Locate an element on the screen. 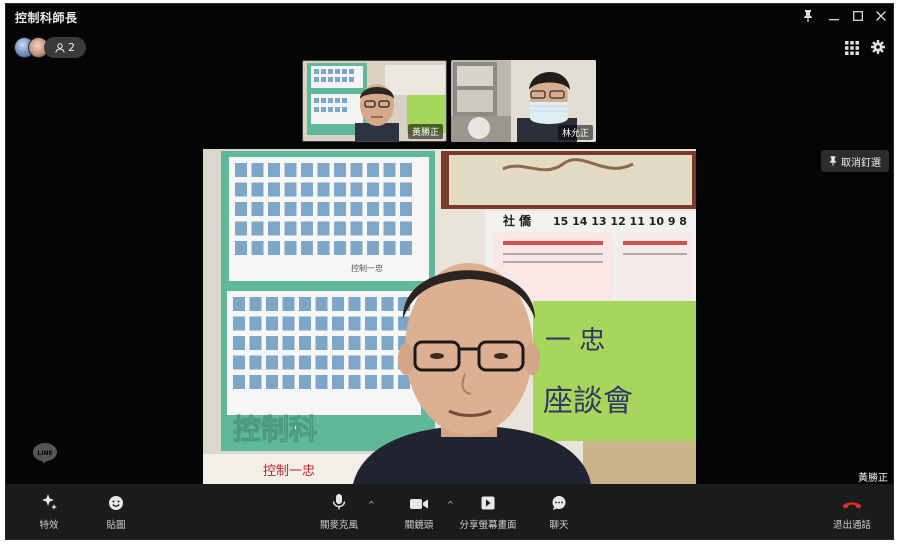  line-logo-icon: LINE is located at coordinates (45, 453).